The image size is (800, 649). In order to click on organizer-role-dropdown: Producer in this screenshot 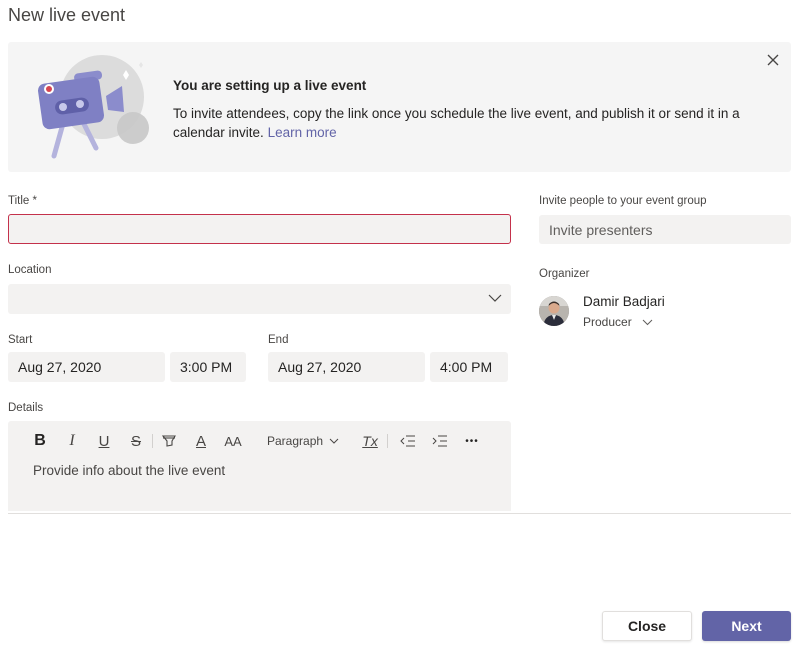, I will do `click(618, 322)`.